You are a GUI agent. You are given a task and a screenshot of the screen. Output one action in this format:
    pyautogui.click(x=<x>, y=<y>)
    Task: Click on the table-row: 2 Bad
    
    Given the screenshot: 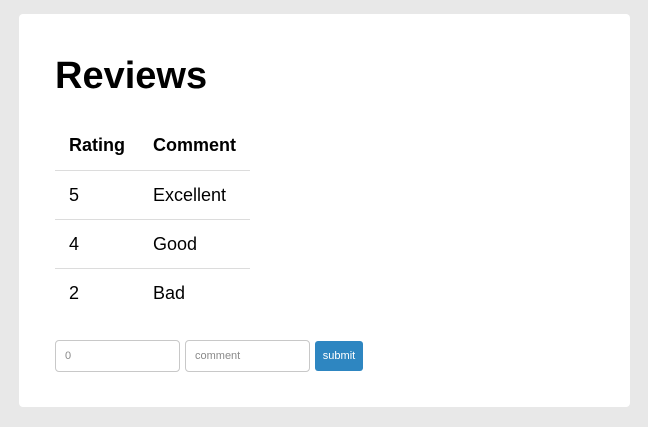 What is the action you would take?
    pyautogui.click(x=153, y=292)
    